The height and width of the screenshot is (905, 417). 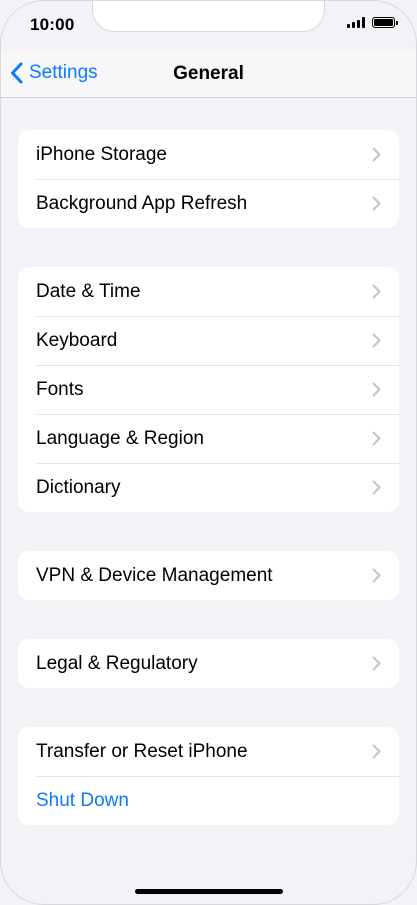 What do you see at coordinates (117, 663) in the screenshot?
I see `row-label: Legal & Regulatory` at bounding box center [117, 663].